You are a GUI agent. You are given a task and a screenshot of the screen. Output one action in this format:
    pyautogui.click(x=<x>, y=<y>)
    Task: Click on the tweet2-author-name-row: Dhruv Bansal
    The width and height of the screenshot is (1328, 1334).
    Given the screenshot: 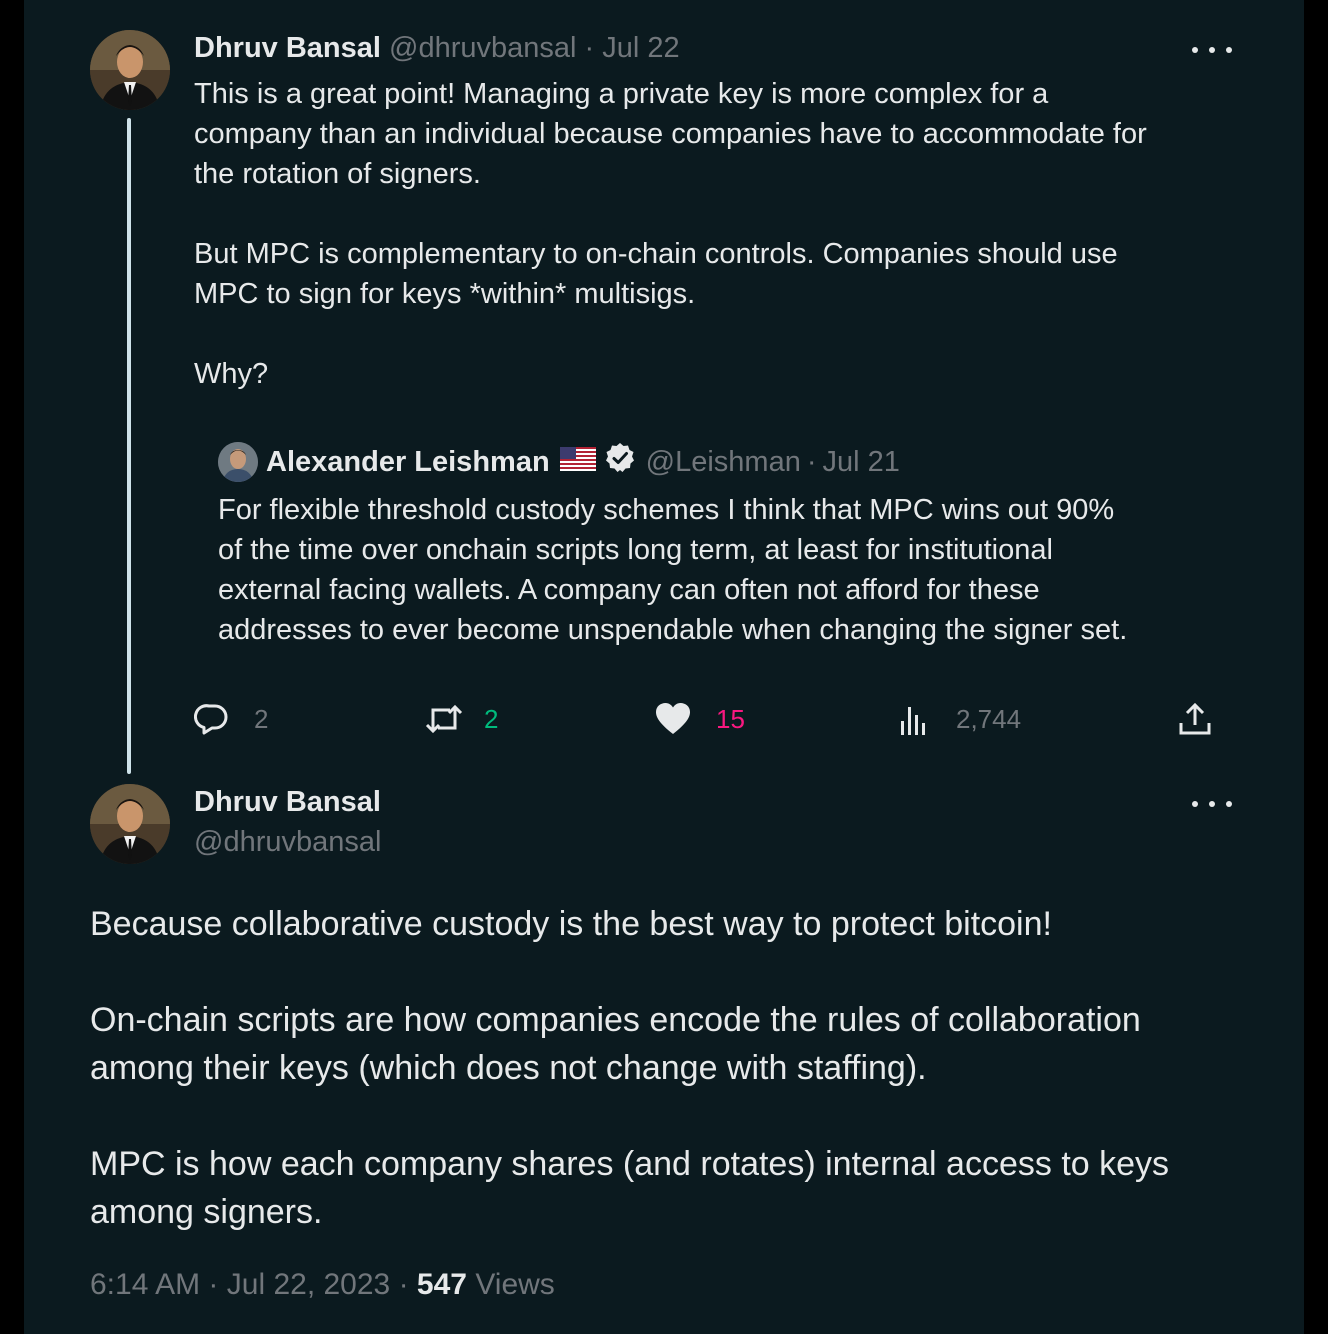 What is the action you would take?
    pyautogui.click(x=287, y=802)
    